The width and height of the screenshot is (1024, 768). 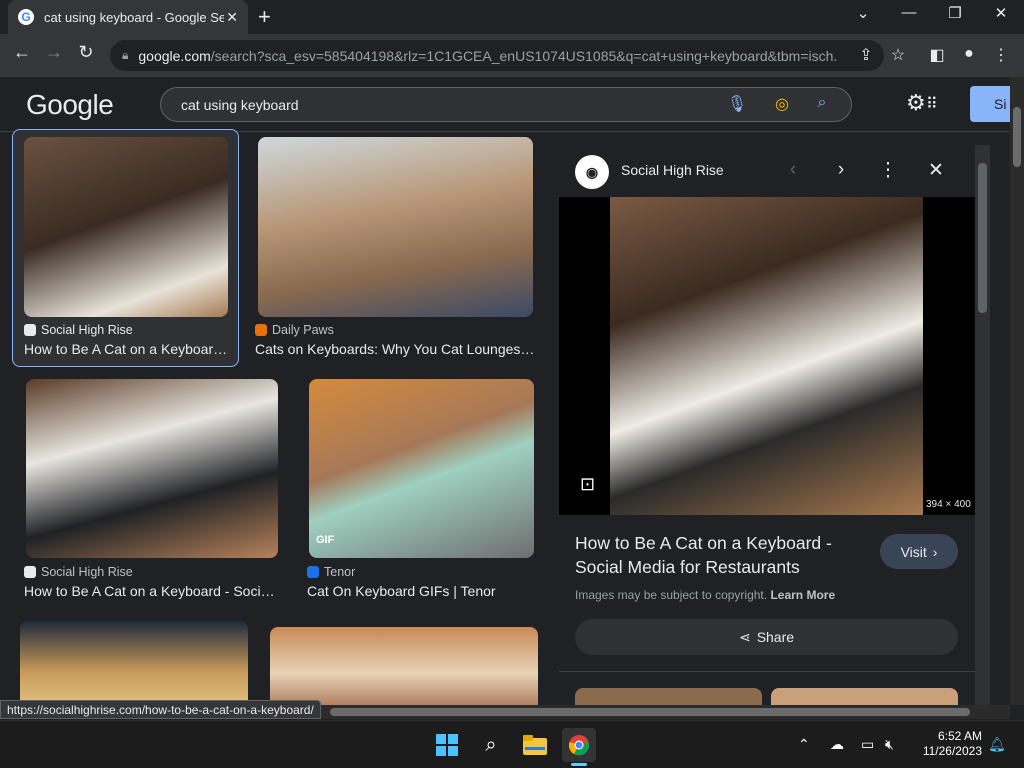 I want to click on start-icon, so click(x=447, y=745).